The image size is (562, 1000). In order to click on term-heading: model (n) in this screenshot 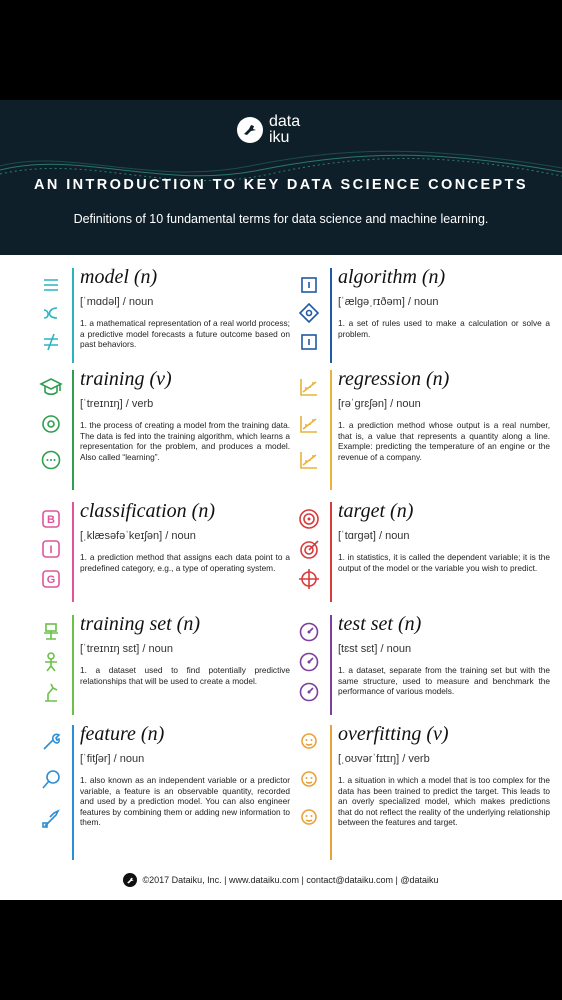, I will do `click(119, 277)`.